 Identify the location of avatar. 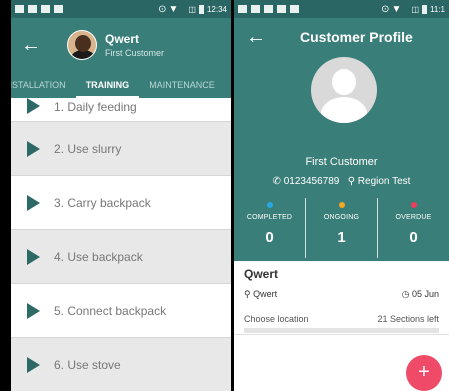
(82, 45).